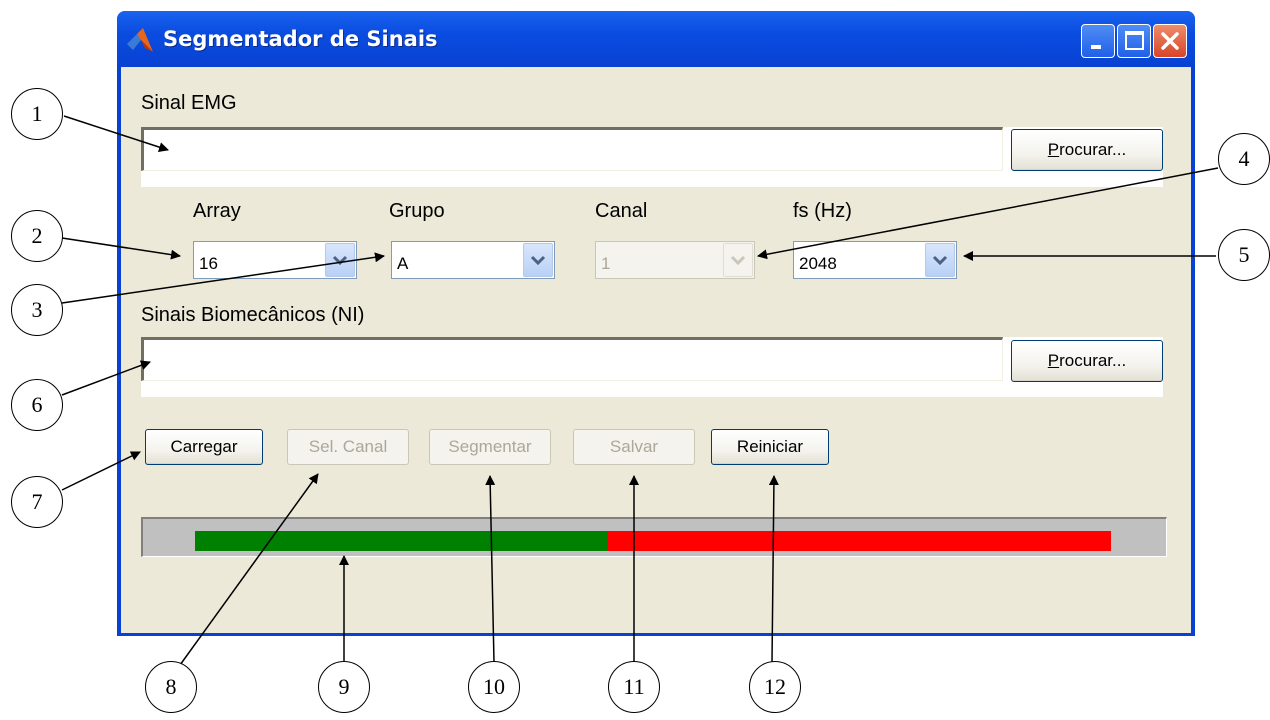 This screenshot has width=1270, height=720. Describe the element at coordinates (344, 687) in the screenshot. I see `callout-9: 9` at that location.